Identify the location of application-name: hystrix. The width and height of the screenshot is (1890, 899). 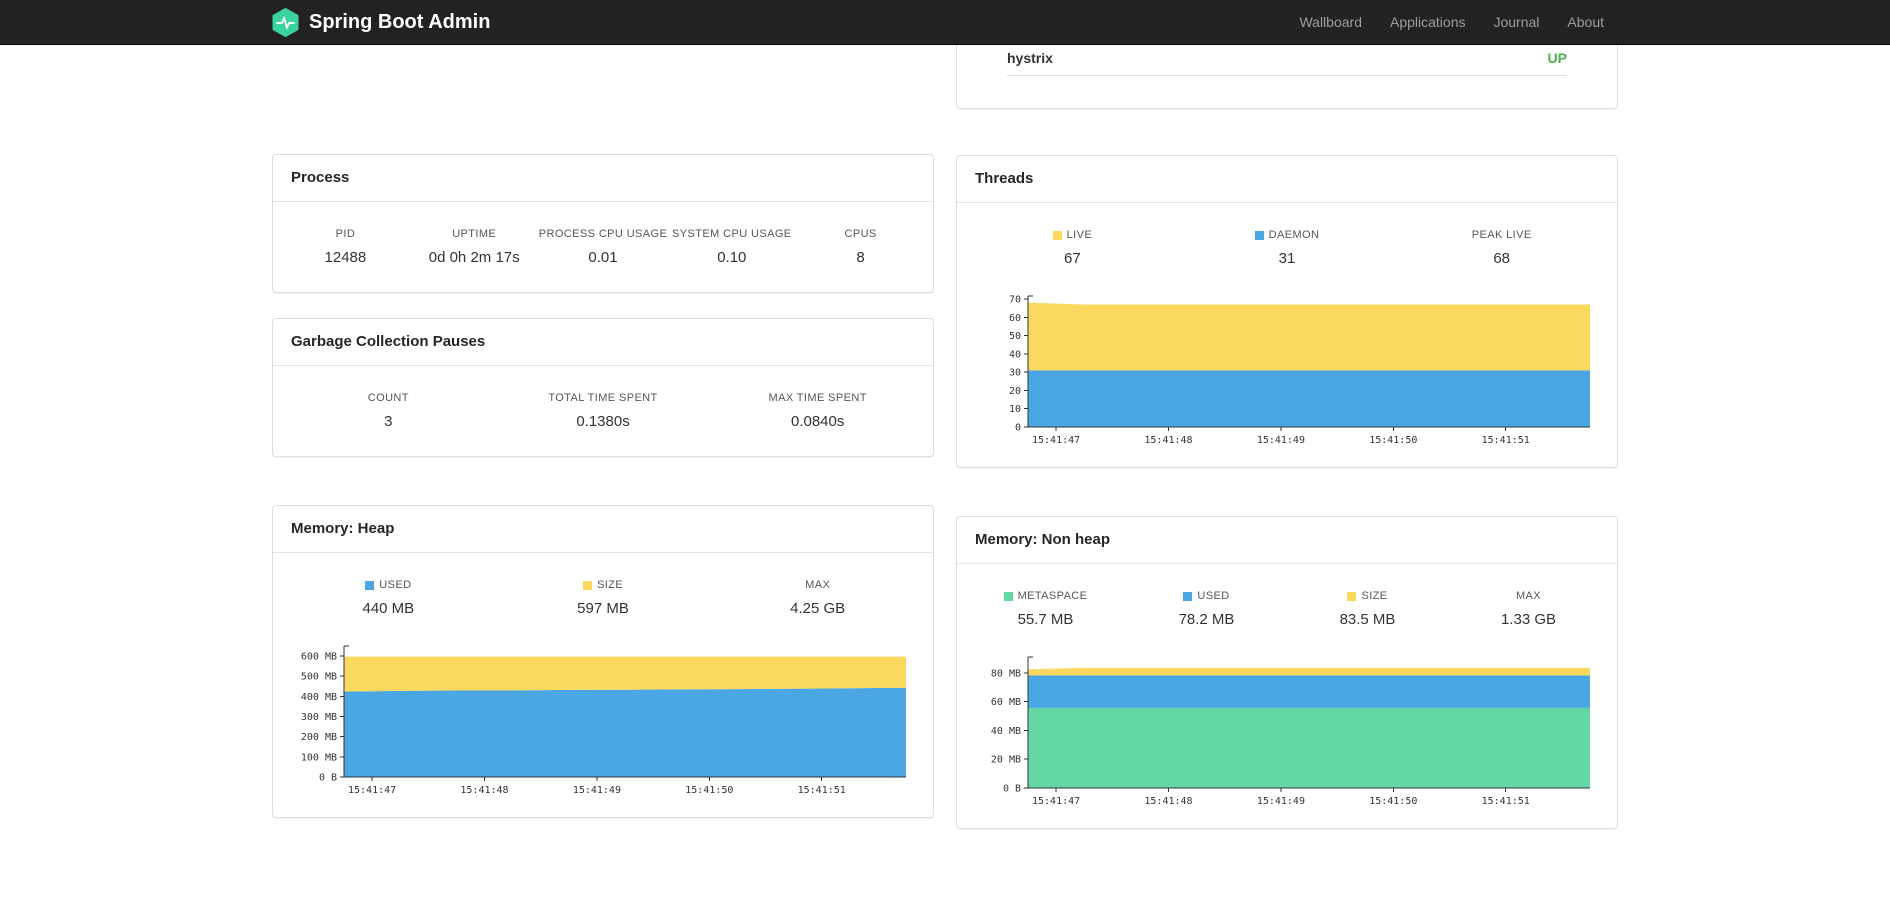
(1030, 58).